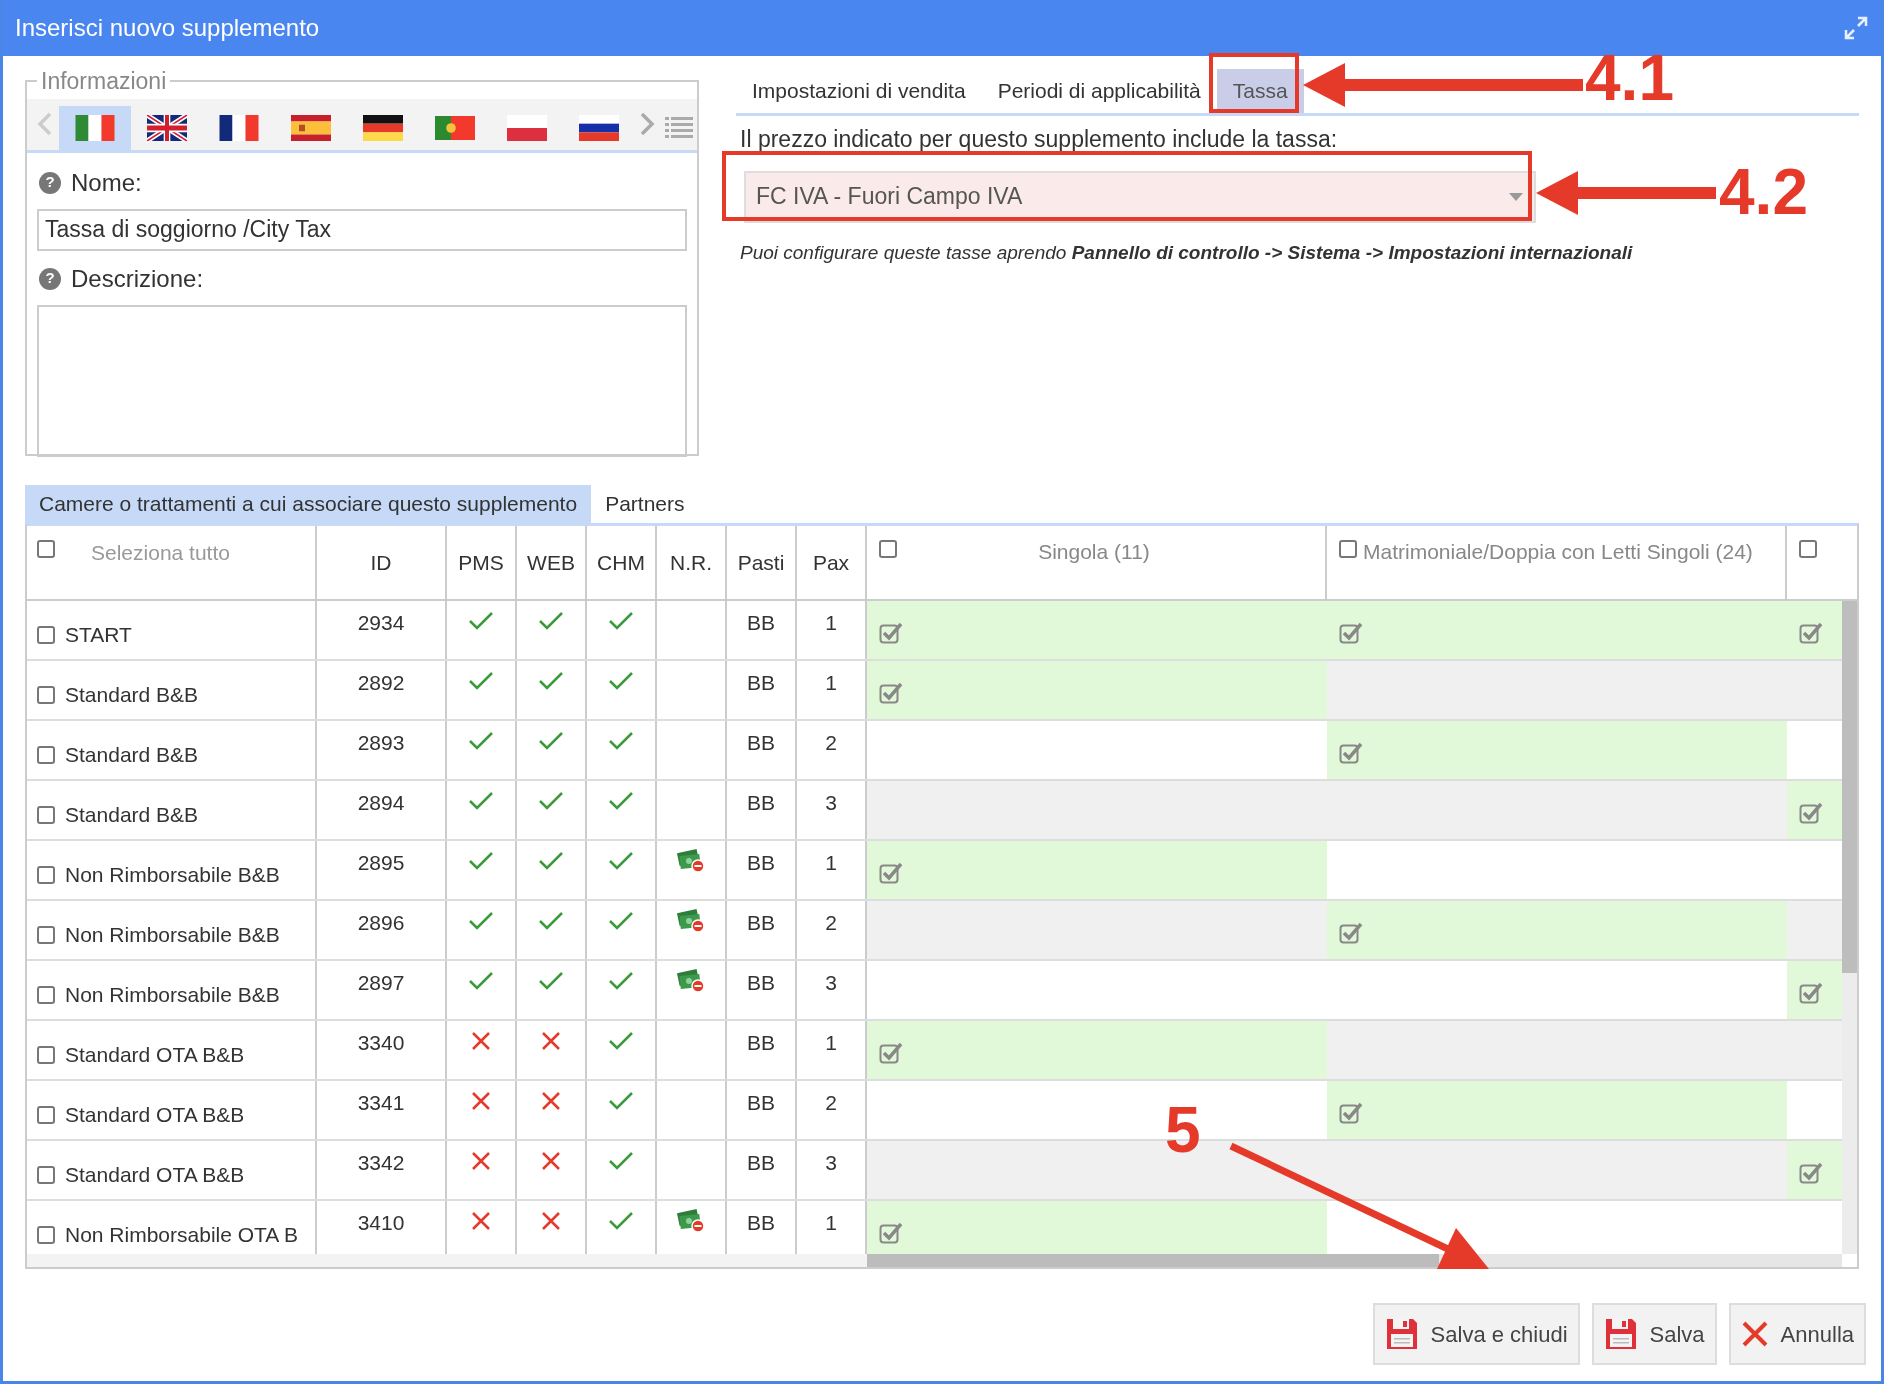 The image size is (1884, 1384). Describe the element at coordinates (691, 562) in the screenshot. I see `column-header: N.R.` at that location.